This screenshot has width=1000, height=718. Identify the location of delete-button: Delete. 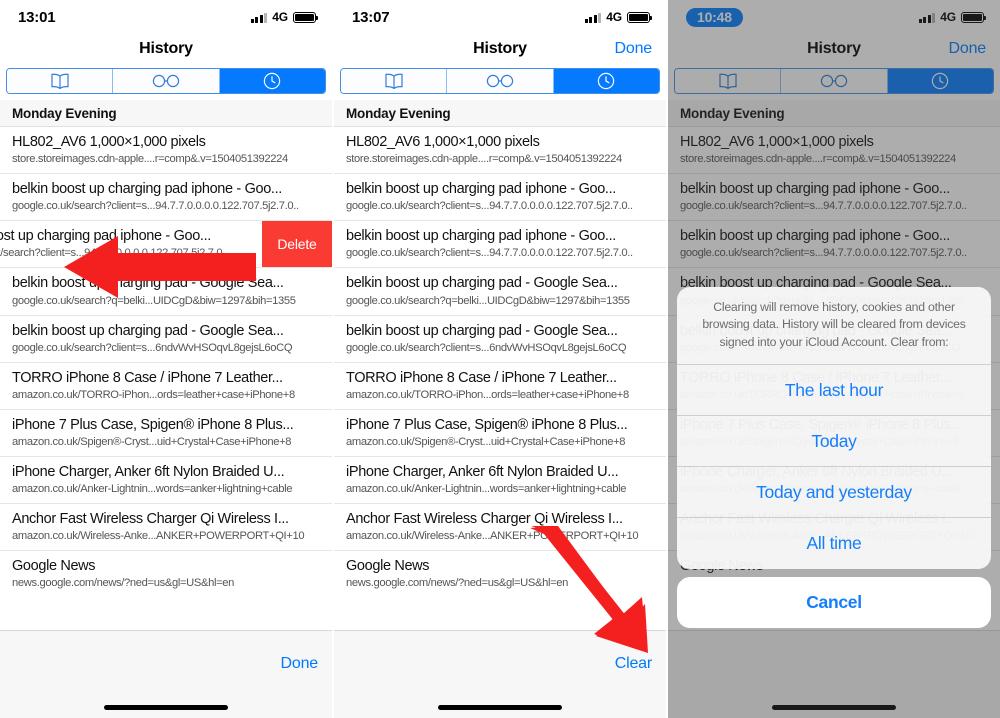
(297, 244).